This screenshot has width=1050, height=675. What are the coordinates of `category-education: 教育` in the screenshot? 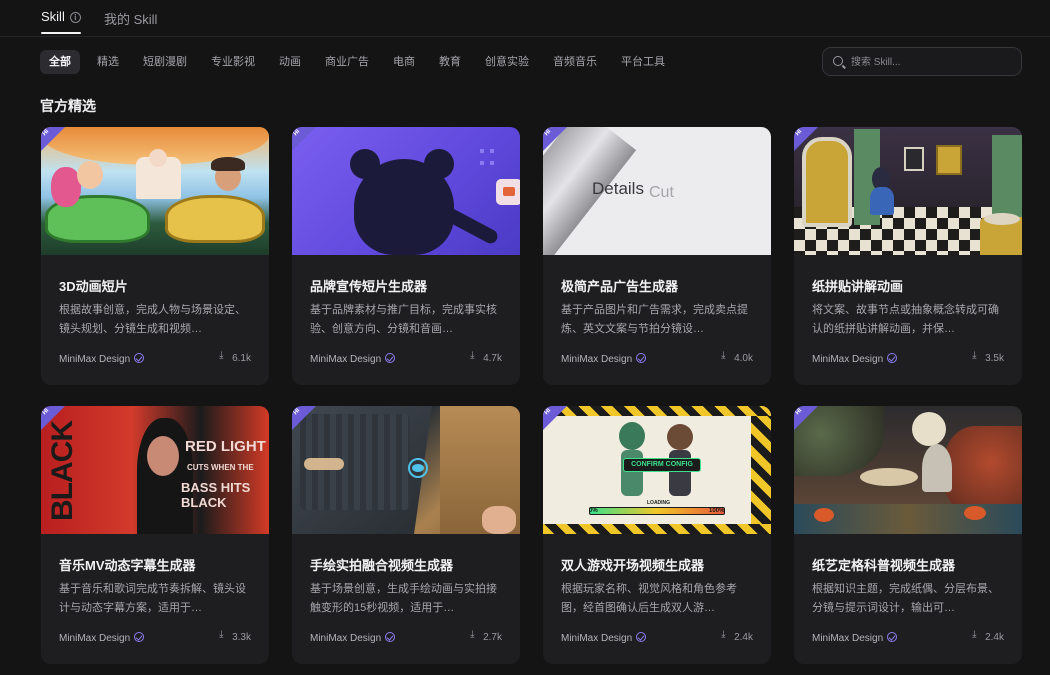 It's located at (450, 62).